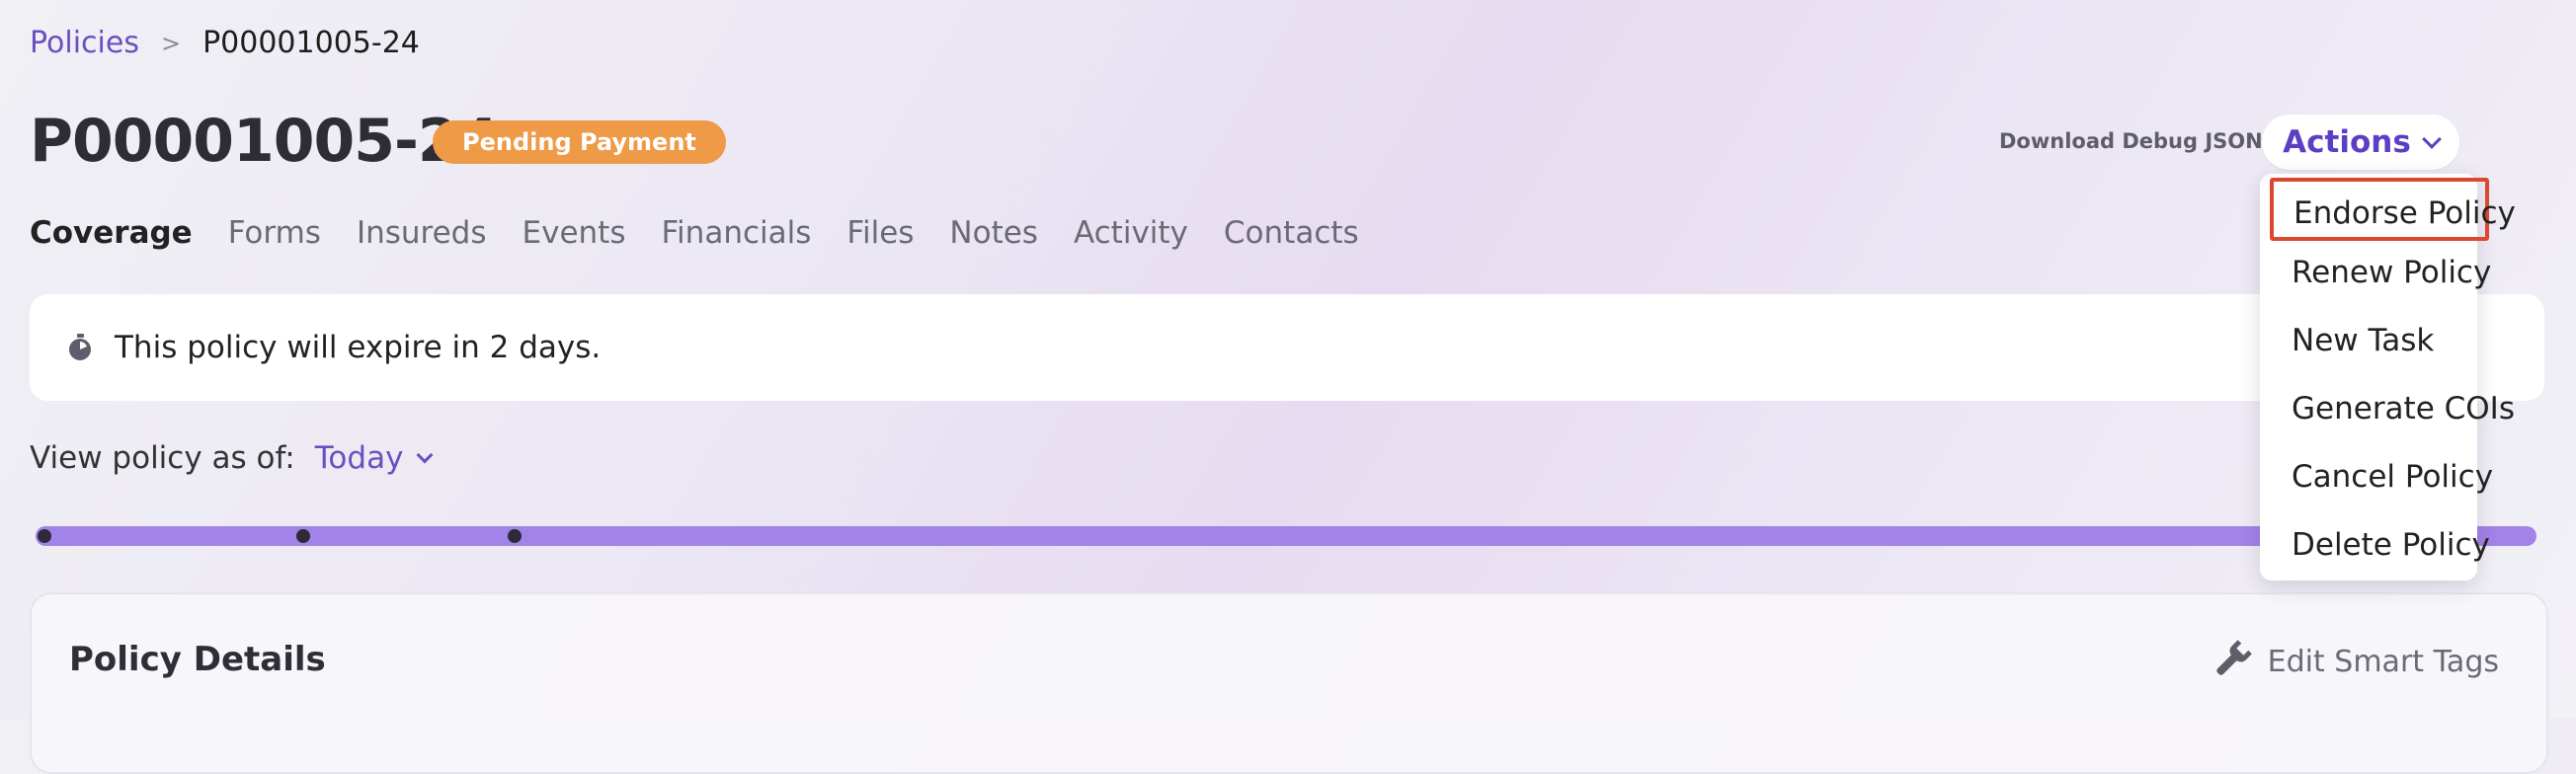 This screenshot has height=774, width=2576. Describe the element at coordinates (111, 233) in the screenshot. I see `tab-coverage: Coverage` at that location.